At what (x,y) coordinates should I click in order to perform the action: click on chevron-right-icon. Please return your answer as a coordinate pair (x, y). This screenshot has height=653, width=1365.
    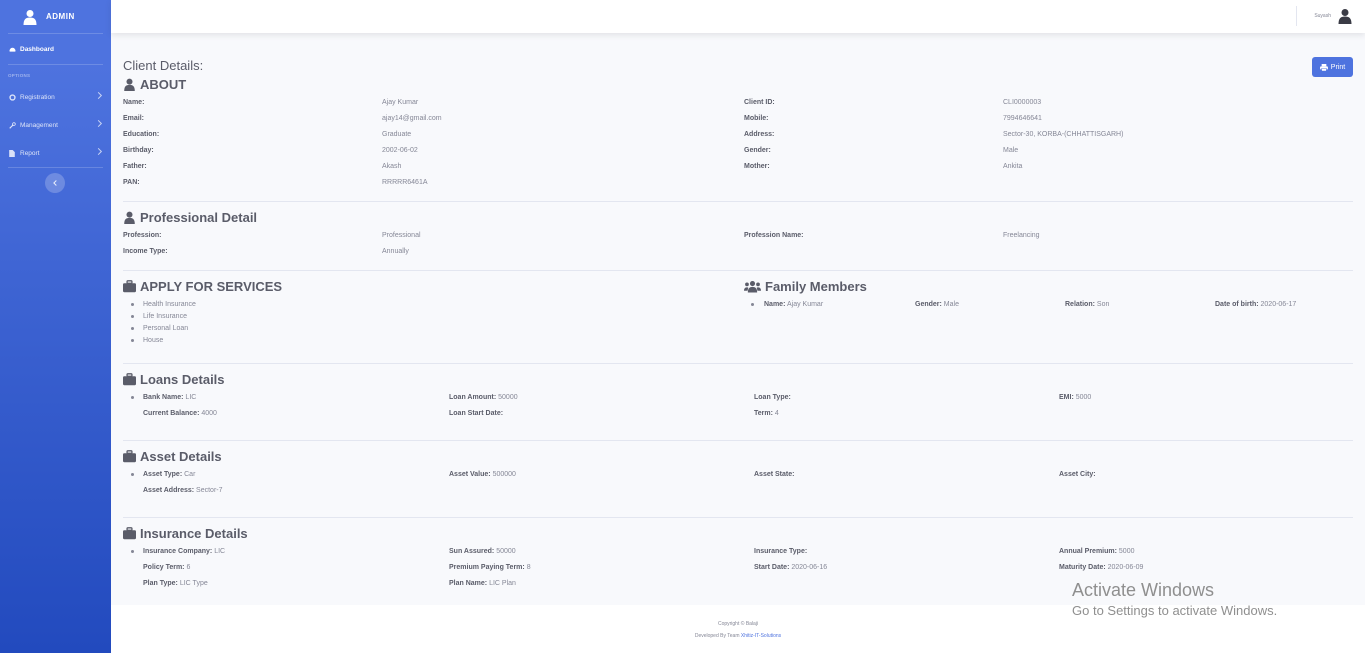
    Looking at the image, I should click on (98, 151).